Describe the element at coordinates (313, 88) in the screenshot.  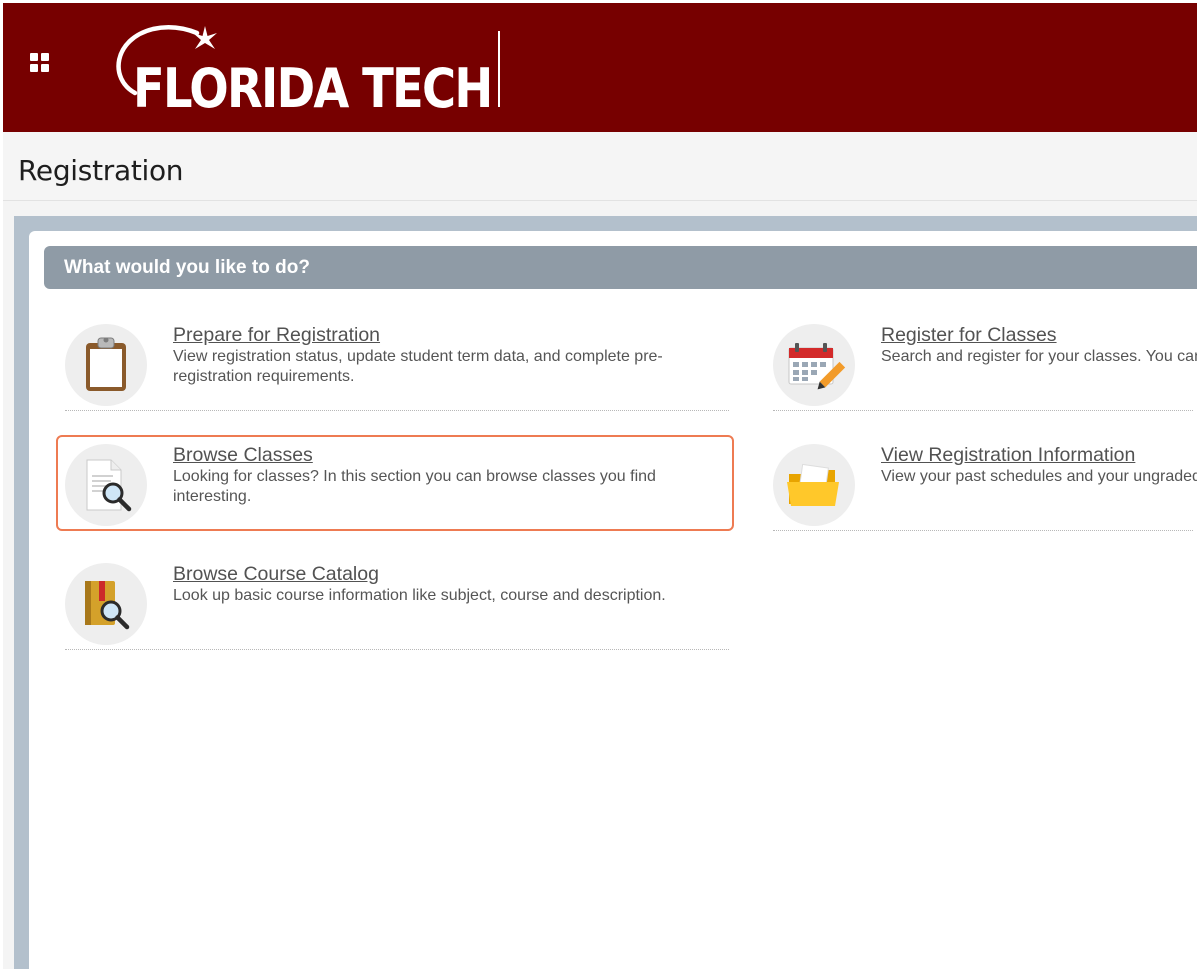
I see `brand-wordmark: FLORIDA TECH` at that location.